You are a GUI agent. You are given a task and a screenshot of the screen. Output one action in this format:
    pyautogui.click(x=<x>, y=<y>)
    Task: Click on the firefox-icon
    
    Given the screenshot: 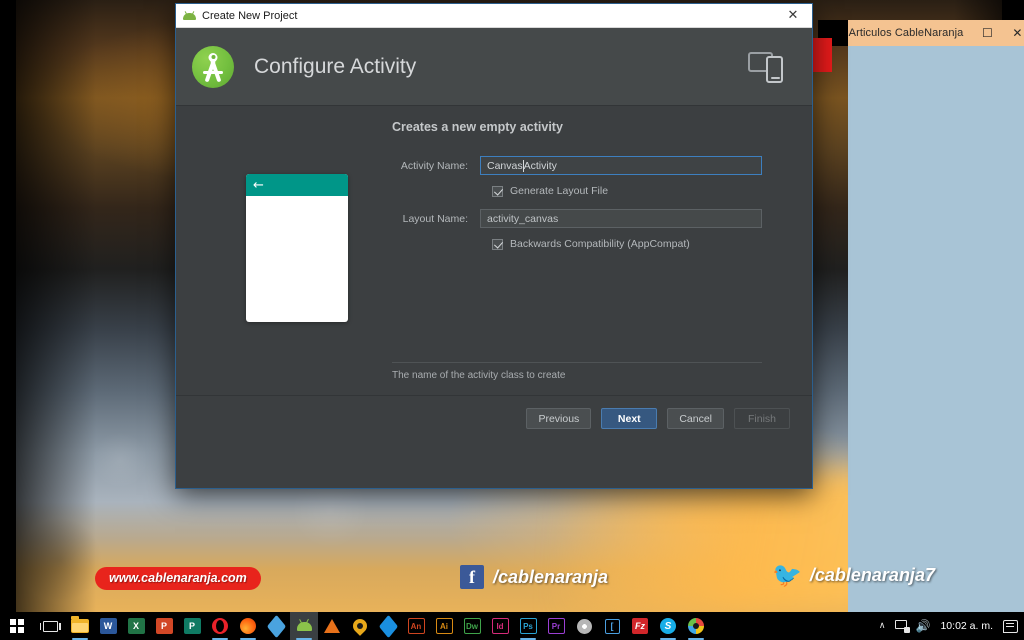 What is the action you would take?
    pyautogui.click(x=248, y=626)
    